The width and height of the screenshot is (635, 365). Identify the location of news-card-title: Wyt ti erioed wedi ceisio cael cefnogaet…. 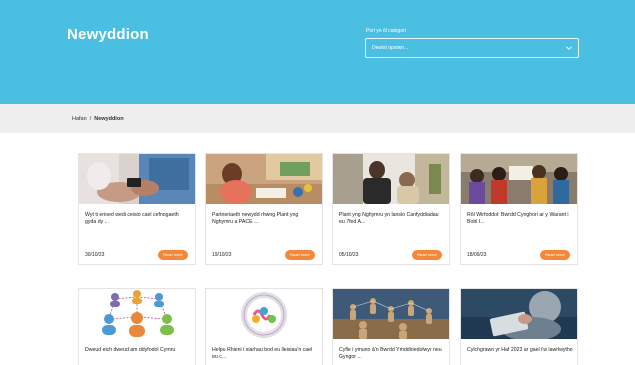
(138, 219).